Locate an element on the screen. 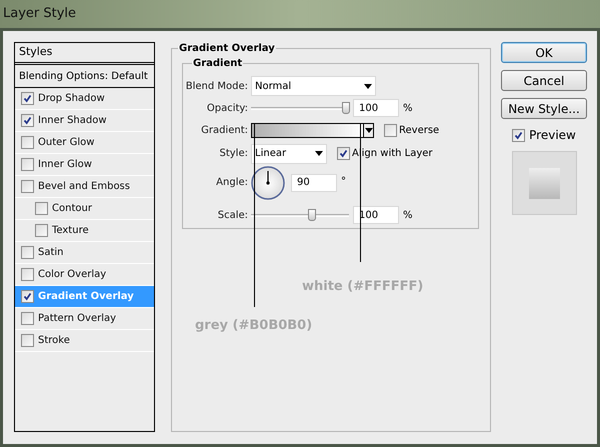 The height and width of the screenshot is (447, 600). item-label: Bevel and Emboss is located at coordinates (84, 187).